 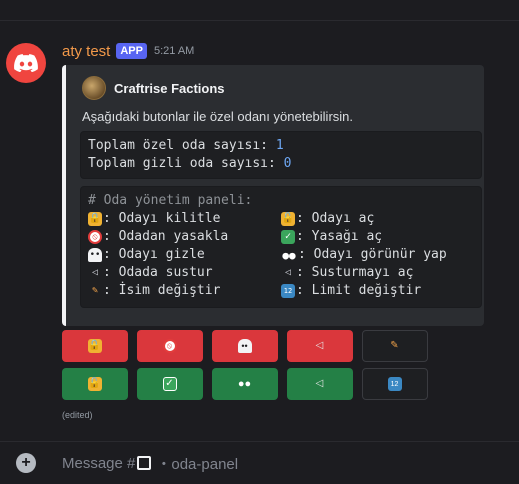 What do you see at coordinates (162, 290) in the screenshot?
I see `panel-item-label: : İsim değiştir` at bounding box center [162, 290].